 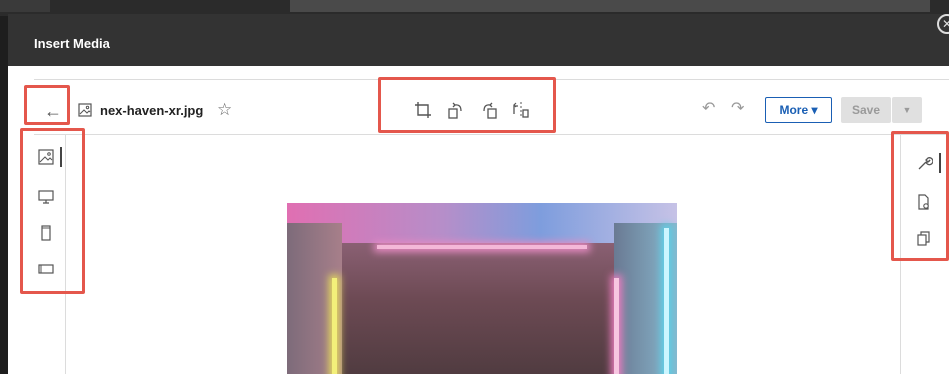 I want to click on editor-toolbar: ← nex-haven-xr.jpg ☆ ↶ ↷ More ▾ Save ▼, so click(x=478, y=107).